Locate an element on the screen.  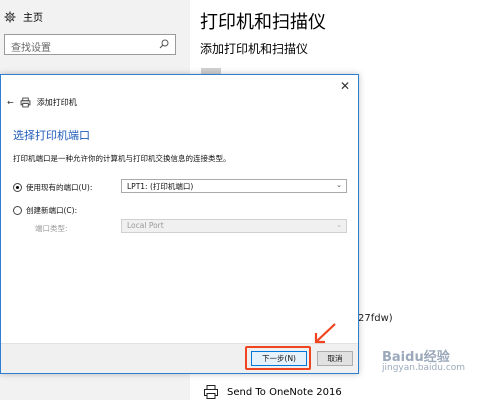
home-nav-item: 主页 is located at coordinates (23, 16).